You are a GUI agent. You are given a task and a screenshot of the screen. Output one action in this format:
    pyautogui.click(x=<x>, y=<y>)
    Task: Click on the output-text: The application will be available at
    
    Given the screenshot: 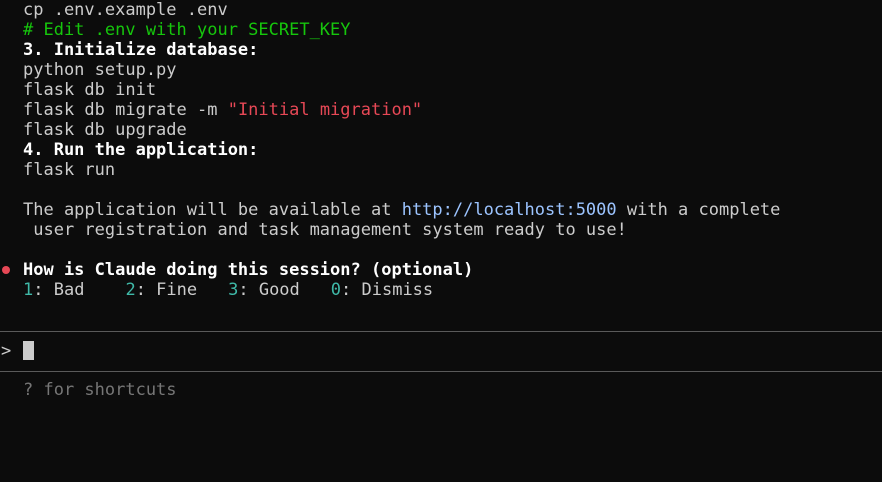 What is the action you would take?
    pyautogui.click(x=212, y=210)
    